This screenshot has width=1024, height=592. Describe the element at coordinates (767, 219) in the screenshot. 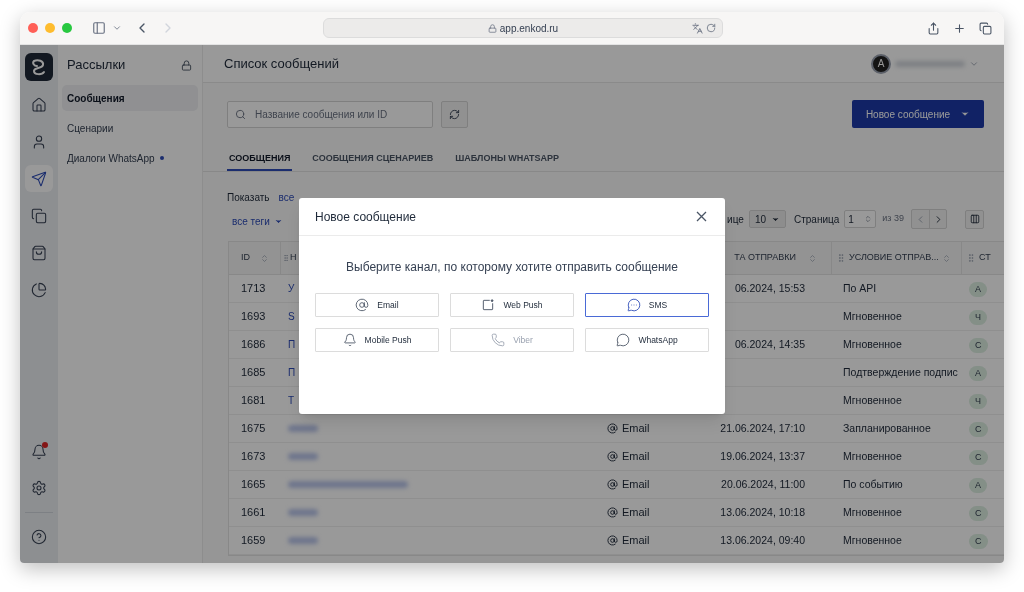

I see `per-page-dropdown: 10` at that location.